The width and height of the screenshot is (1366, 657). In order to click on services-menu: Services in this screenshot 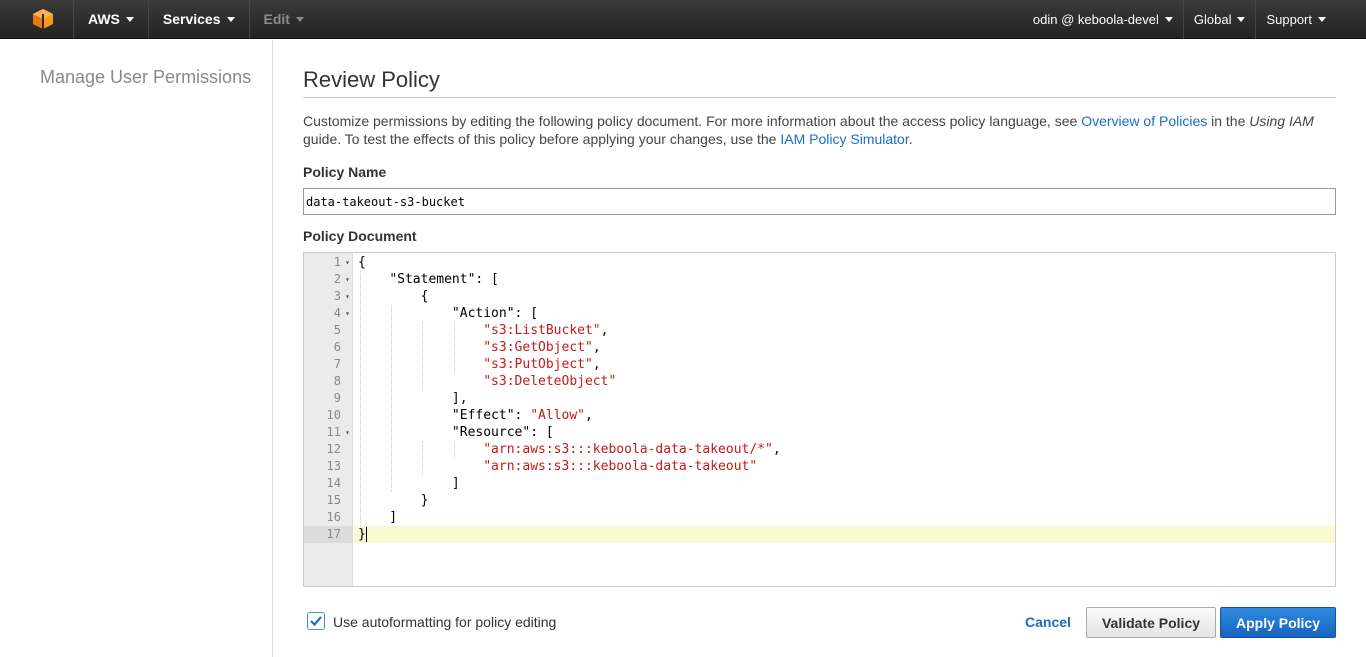, I will do `click(199, 19)`.